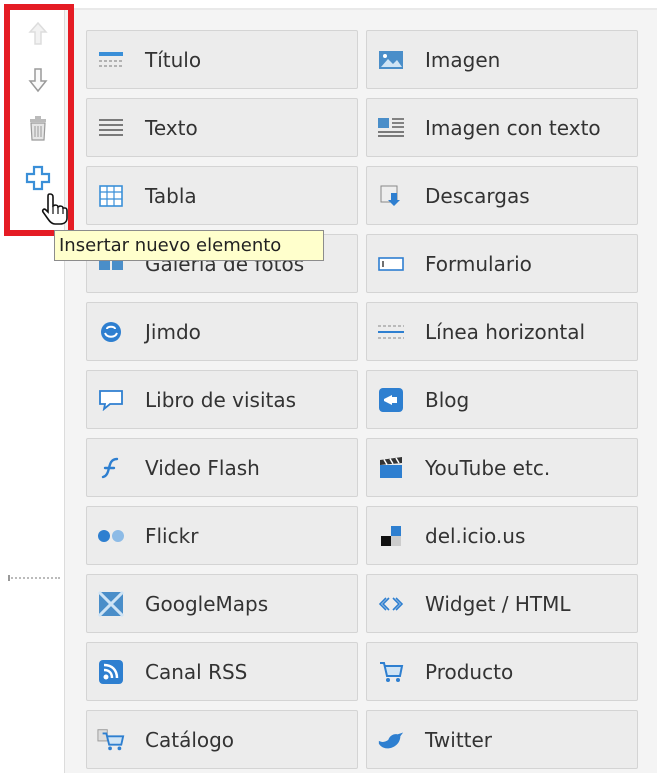  I want to click on element-button-descargas: Descargas, so click(502, 195).